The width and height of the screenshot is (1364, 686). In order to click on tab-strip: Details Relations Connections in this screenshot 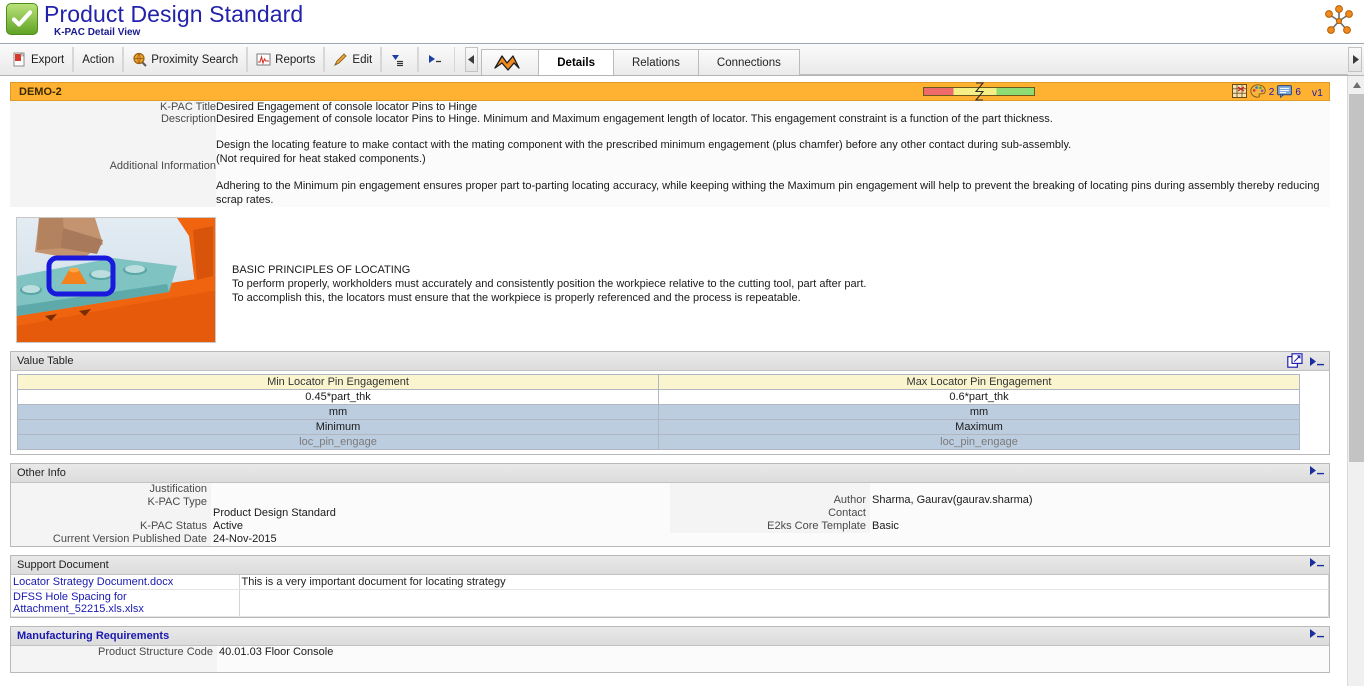, I will do `click(914, 59)`.